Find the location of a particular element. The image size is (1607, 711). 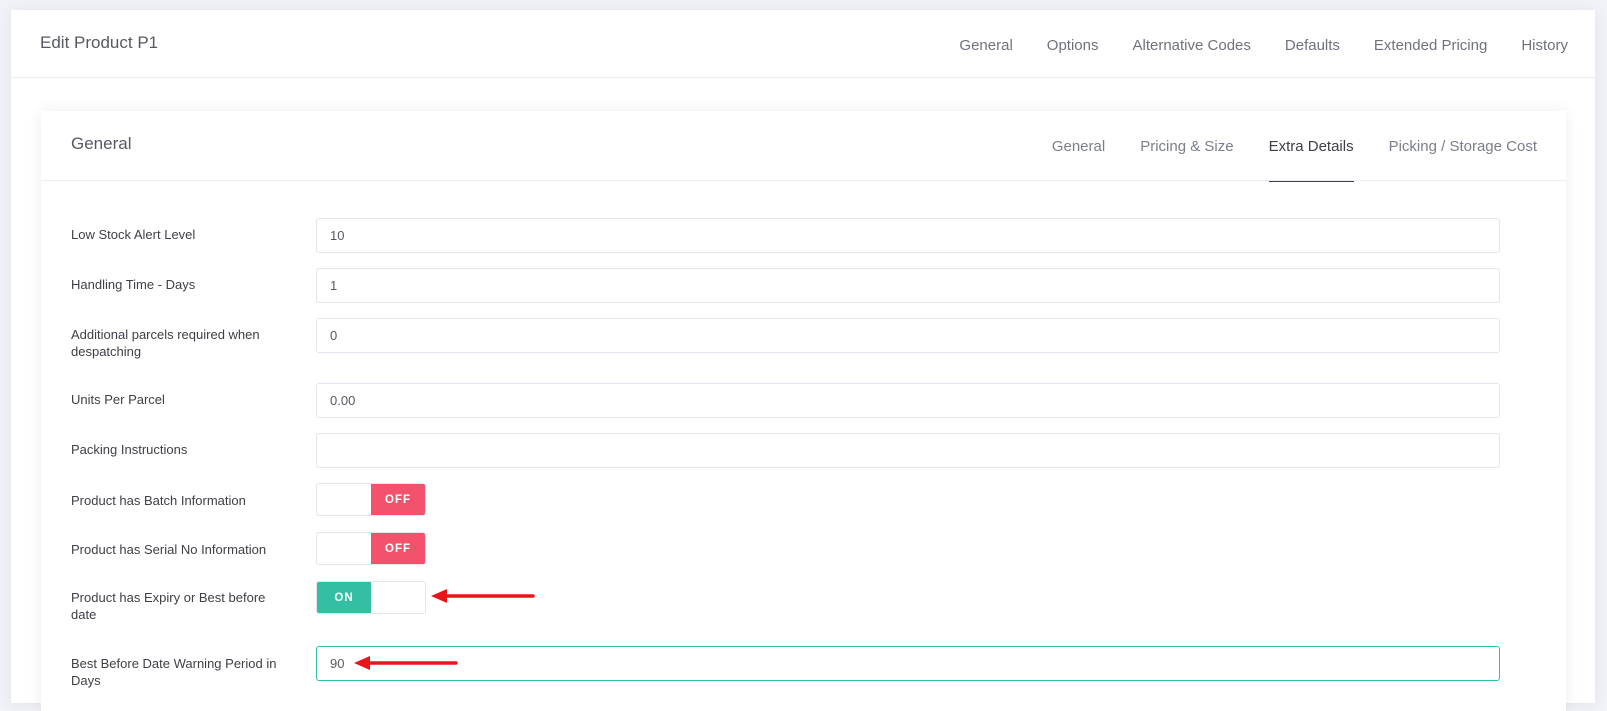

tab-alternative-codes: Alternative Codes is located at coordinates (1191, 45).